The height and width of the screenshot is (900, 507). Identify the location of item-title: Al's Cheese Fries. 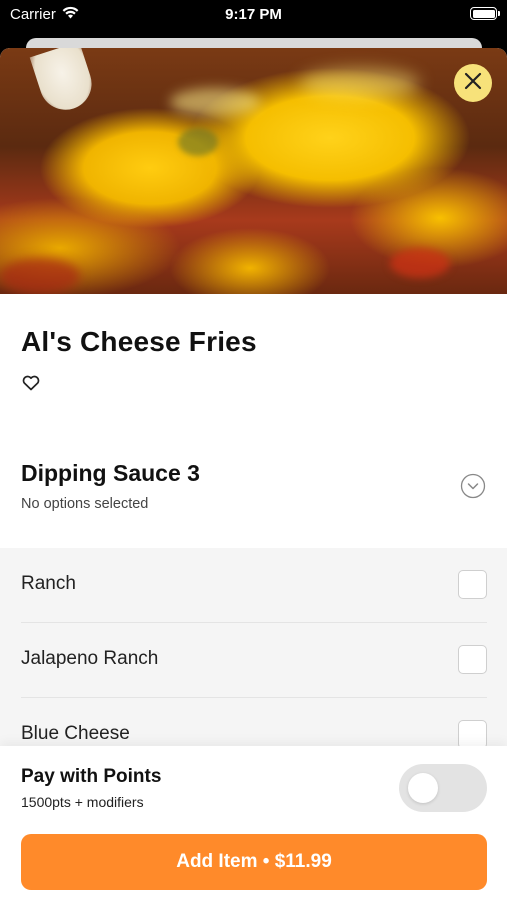
(139, 341).